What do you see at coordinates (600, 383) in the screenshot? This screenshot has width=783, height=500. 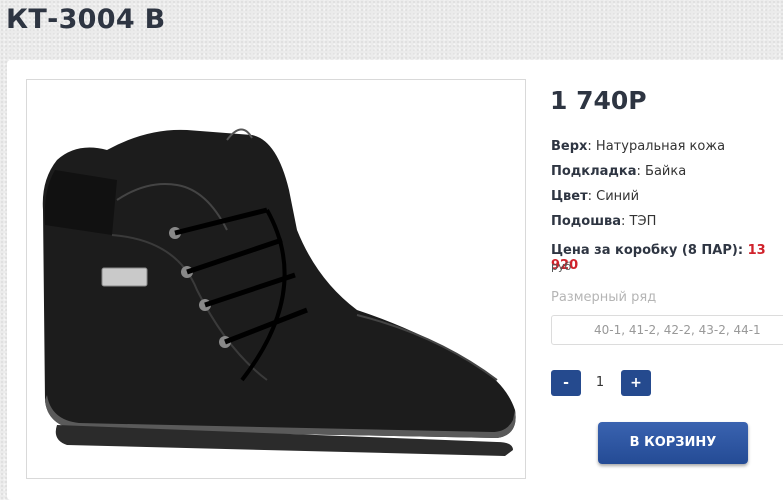 I see `quantity-input: 1` at bounding box center [600, 383].